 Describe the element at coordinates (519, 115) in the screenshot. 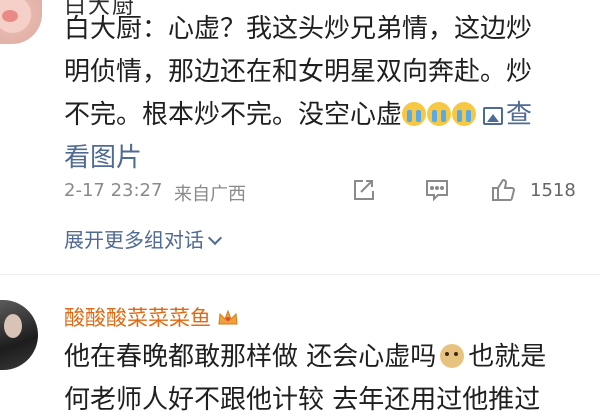

I see `view-image-link-part1: 查` at that location.